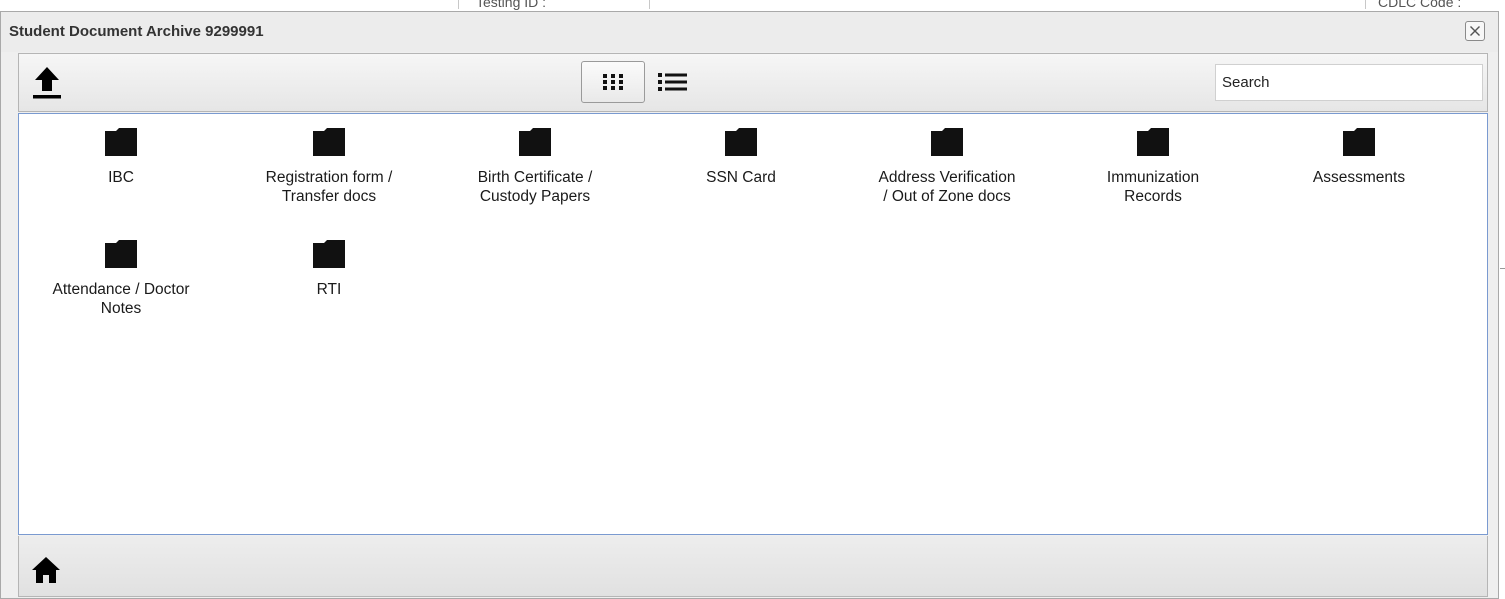 The height and width of the screenshot is (599, 1505). I want to click on grid-view-button, so click(613, 82).